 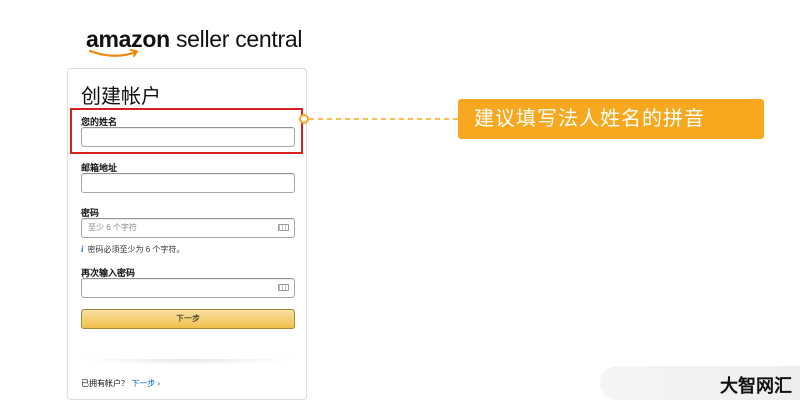 I want to click on password-hint: i 密码必须至少为 6 个字符。, so click(x=132, y=249).